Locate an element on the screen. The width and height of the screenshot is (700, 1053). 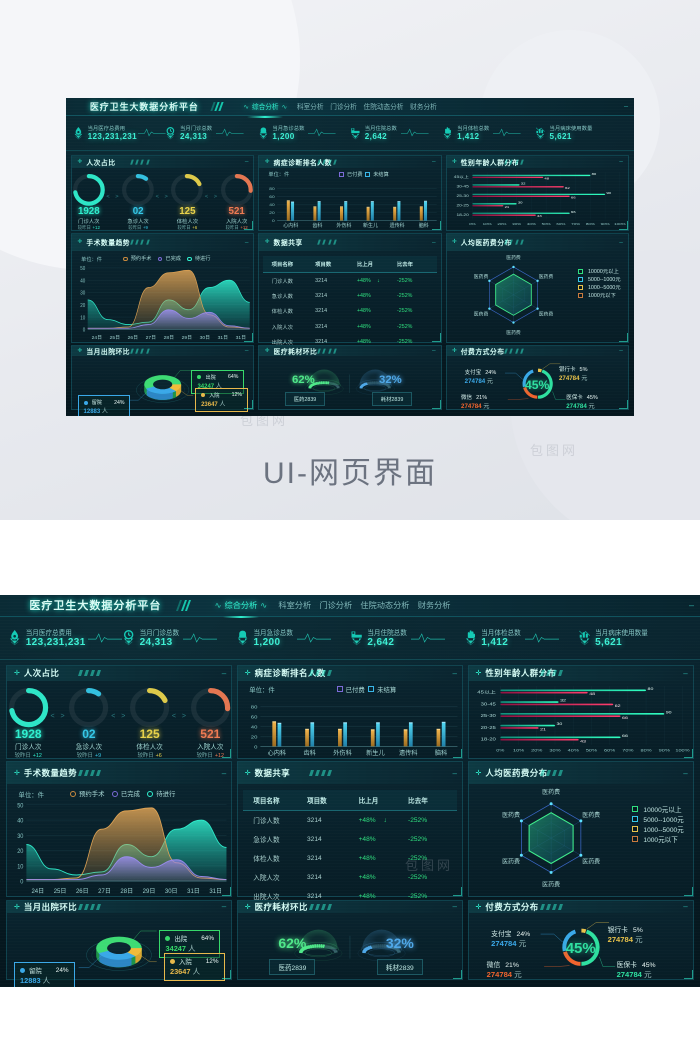
svg-text: 10 is located at coordinates (21, 867).